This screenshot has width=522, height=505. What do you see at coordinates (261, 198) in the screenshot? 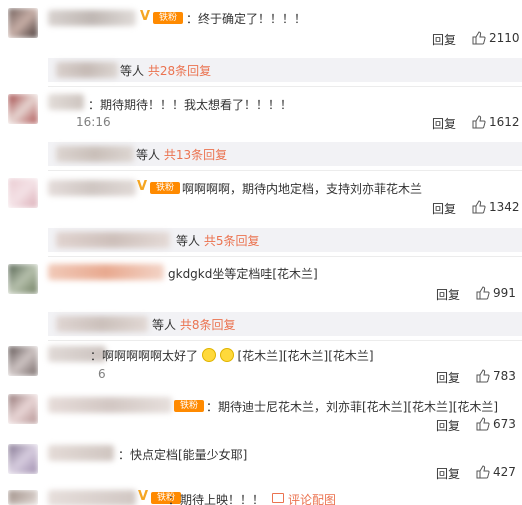
I see `comment-item: V 铁粉 啊啊啊啊，期待内地定档，支持刘亦菲花木兰 回复 1342` at bounding box center [261, 198].